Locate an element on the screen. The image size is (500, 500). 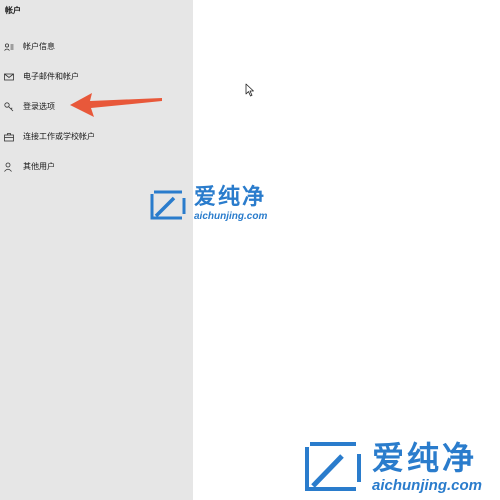
key-icon is located at coordinates (9, 107).